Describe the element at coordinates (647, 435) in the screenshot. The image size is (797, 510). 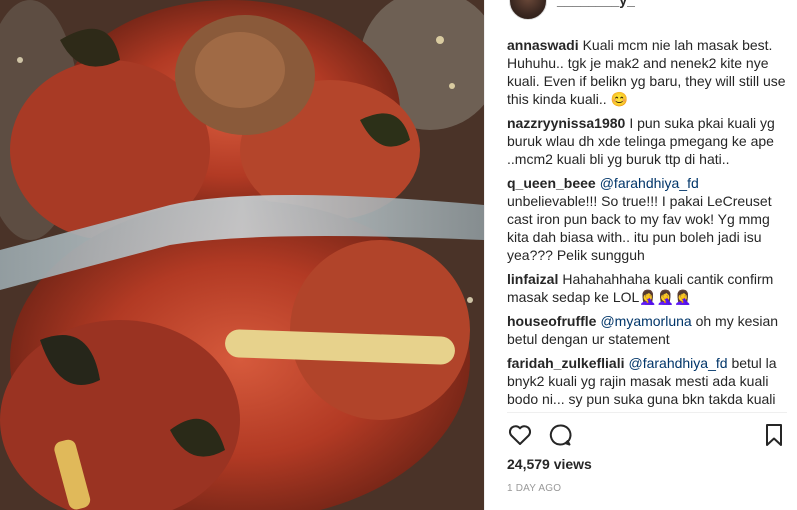
I see `post-actions` at that location.